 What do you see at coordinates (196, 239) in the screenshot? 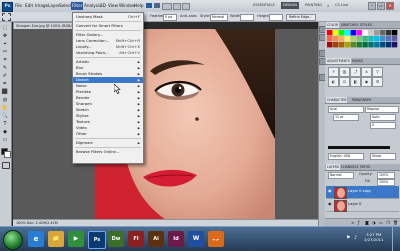
I see `word-icon: W` at bounding box center [196, 239].